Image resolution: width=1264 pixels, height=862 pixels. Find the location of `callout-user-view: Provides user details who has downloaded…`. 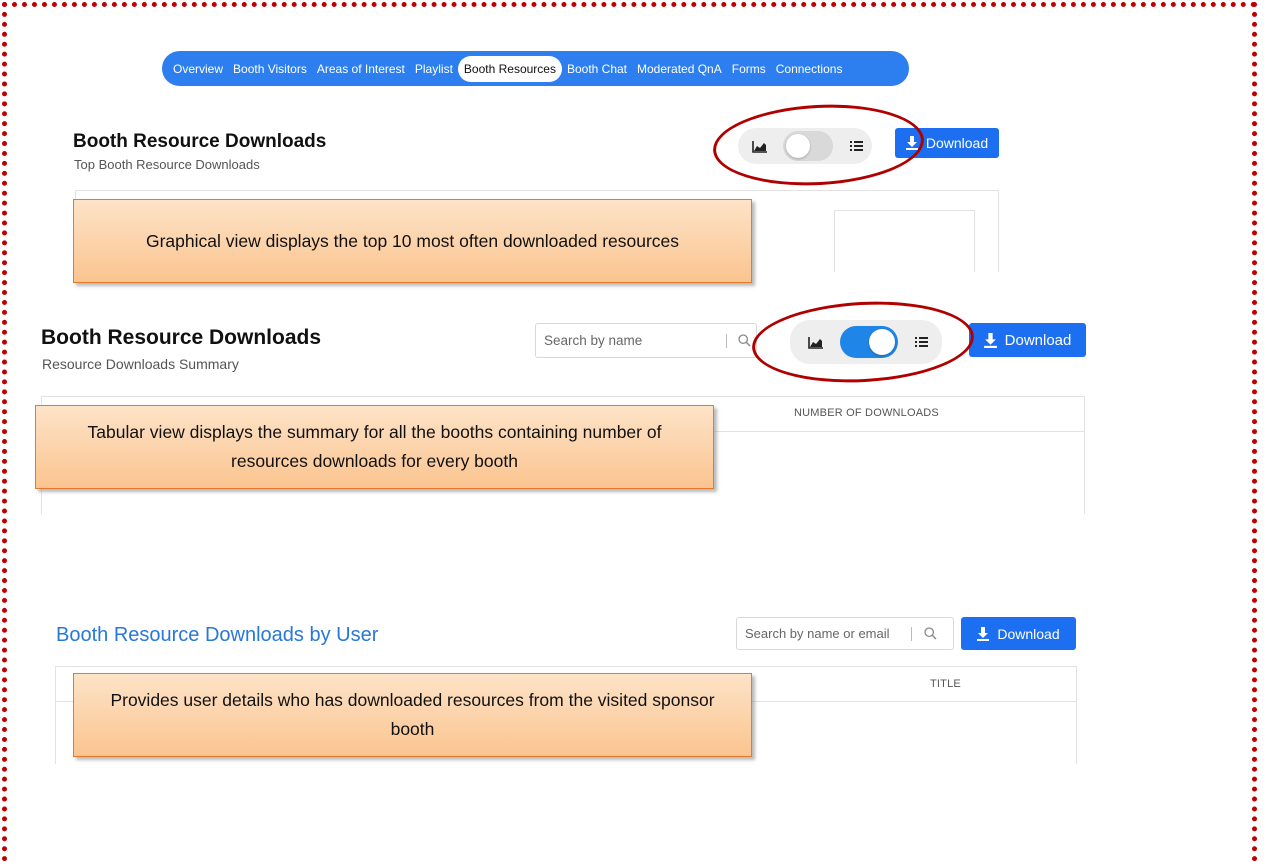

callout-user-view: Provides user details who has downloaded… is located at coordinates (412, 715).